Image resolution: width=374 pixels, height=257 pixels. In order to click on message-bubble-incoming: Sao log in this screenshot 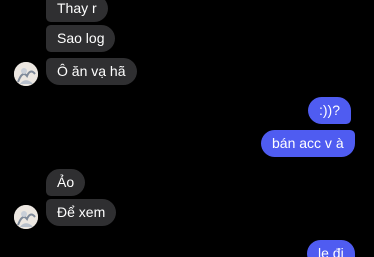, I will do `click(81, 38)`.